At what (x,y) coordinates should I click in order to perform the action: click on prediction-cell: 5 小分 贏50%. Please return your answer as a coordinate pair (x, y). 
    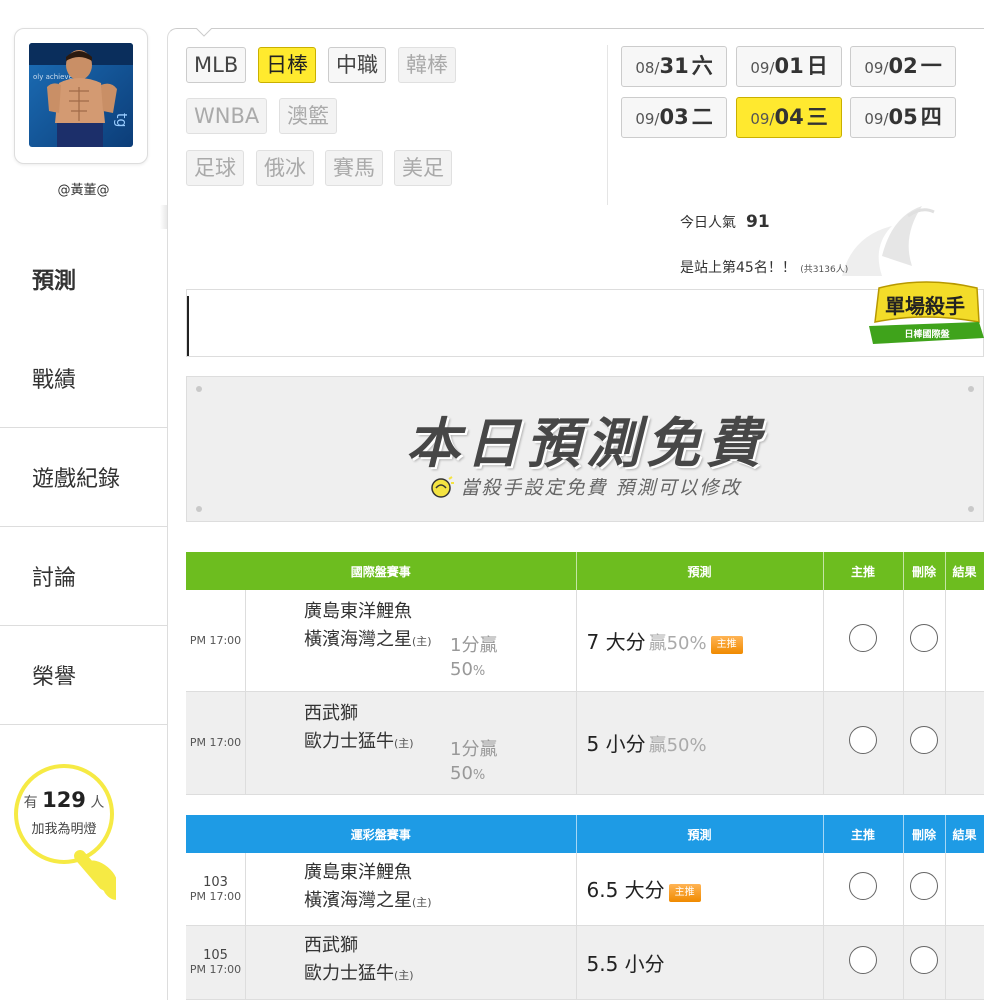
    Looking at the image, I should click on (700, 743).